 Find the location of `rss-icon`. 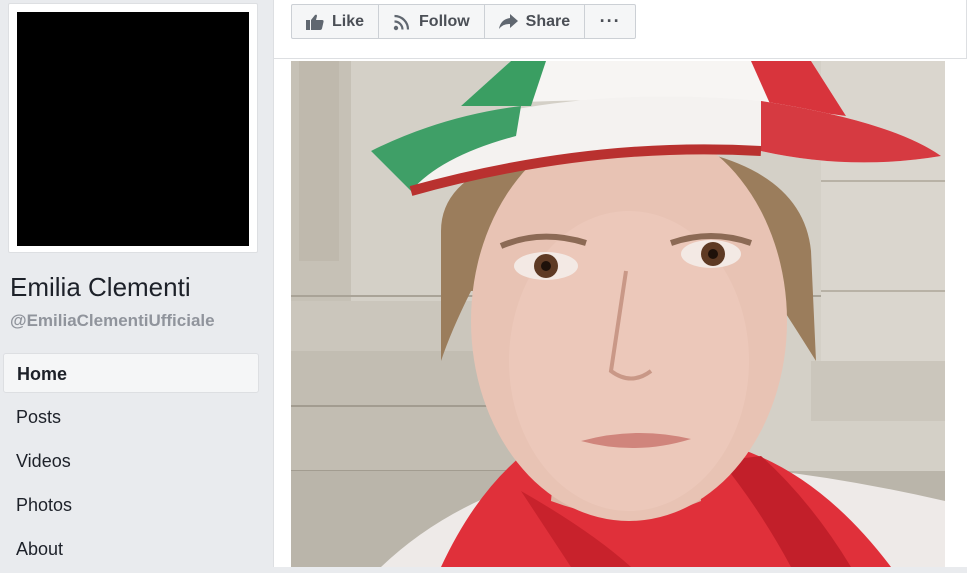

rss-icon is located at coordinates (401, 22).